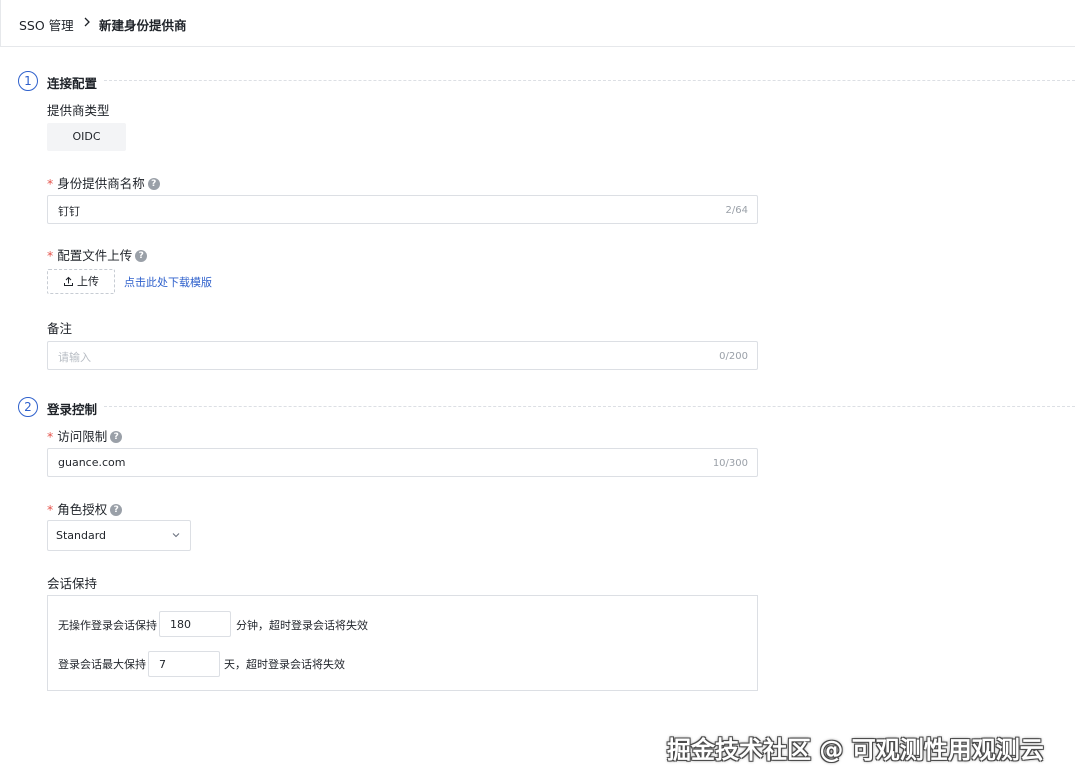 The image size is (1075, 784). What do you see at coordinates (88, 281) in the screenshot?
I see `upload-button-label: 上传` at bounding box center [88, 281].